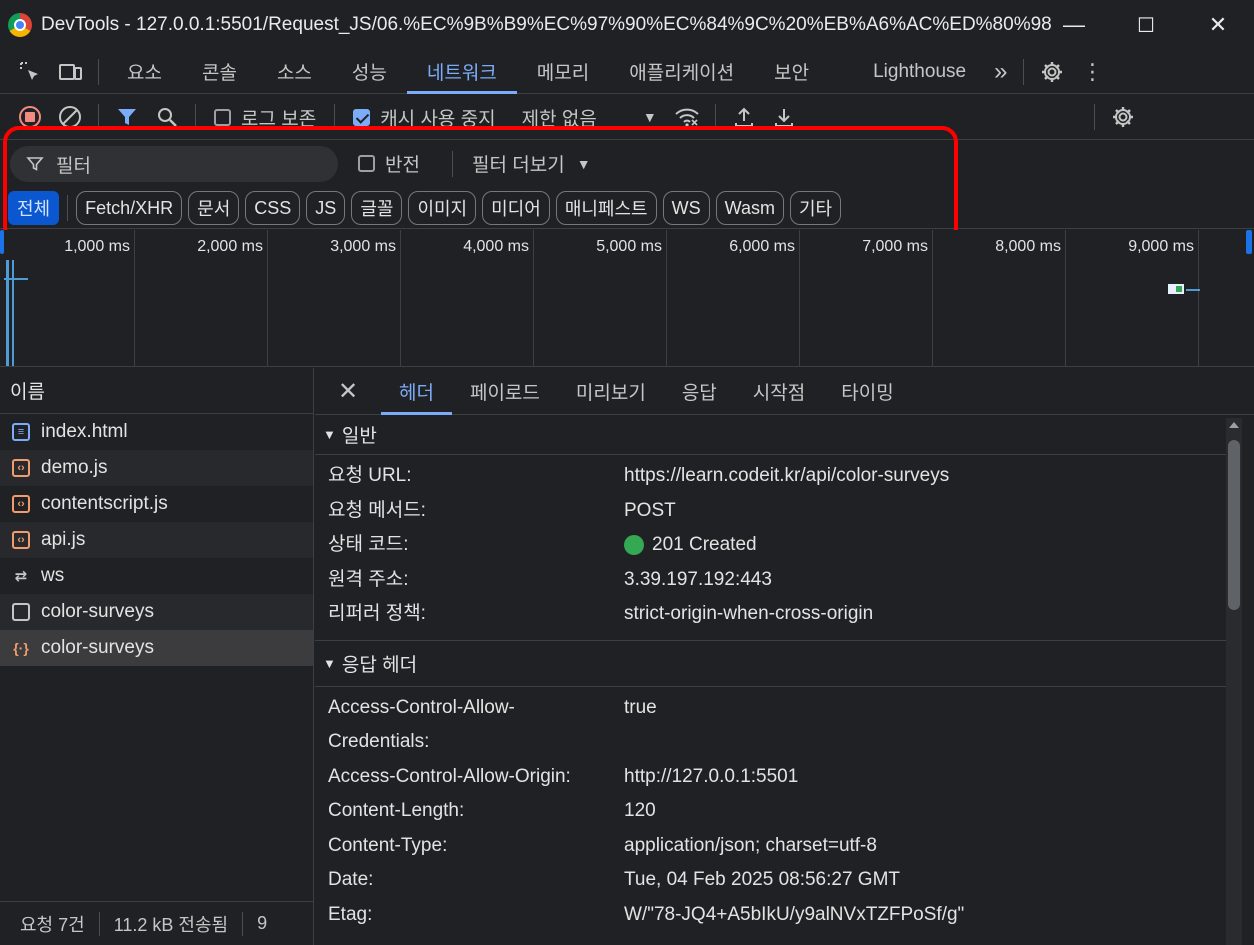 The height and width of the screenshot is (945, 1254). Describe the element at coordinates (350, 914) in the screenshot. I see `header-key: Etag:` at that location.